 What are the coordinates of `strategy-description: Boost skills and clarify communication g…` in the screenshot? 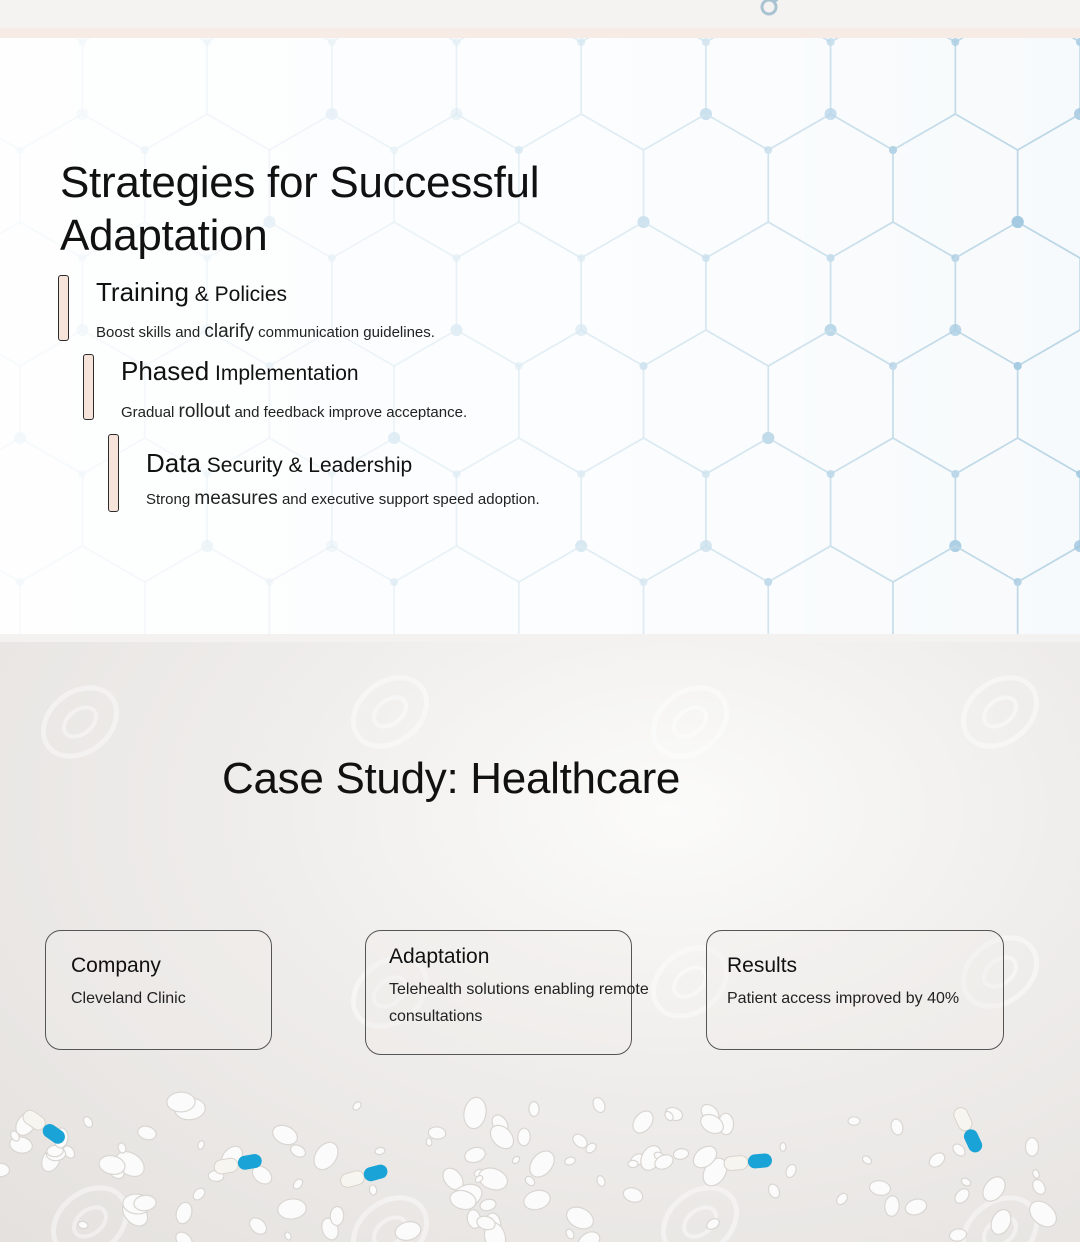 It's located at (265, 331).